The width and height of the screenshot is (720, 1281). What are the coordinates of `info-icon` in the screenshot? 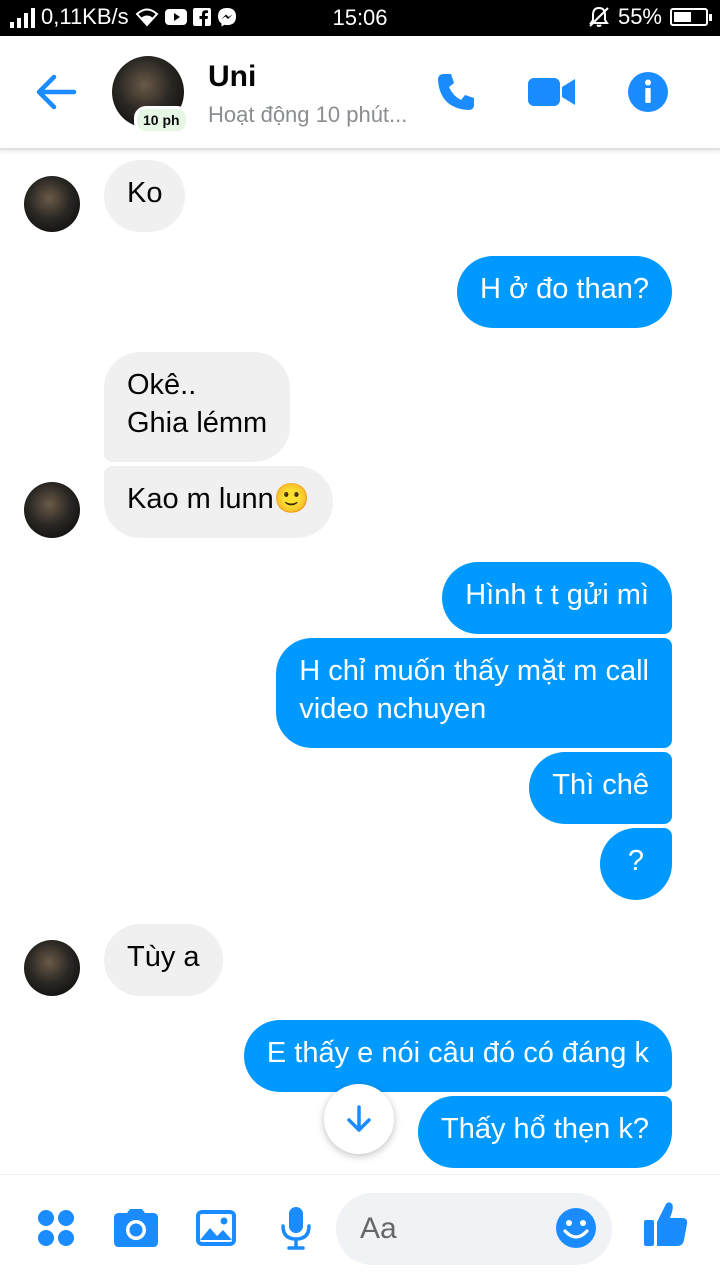 It's located at (648, 92).